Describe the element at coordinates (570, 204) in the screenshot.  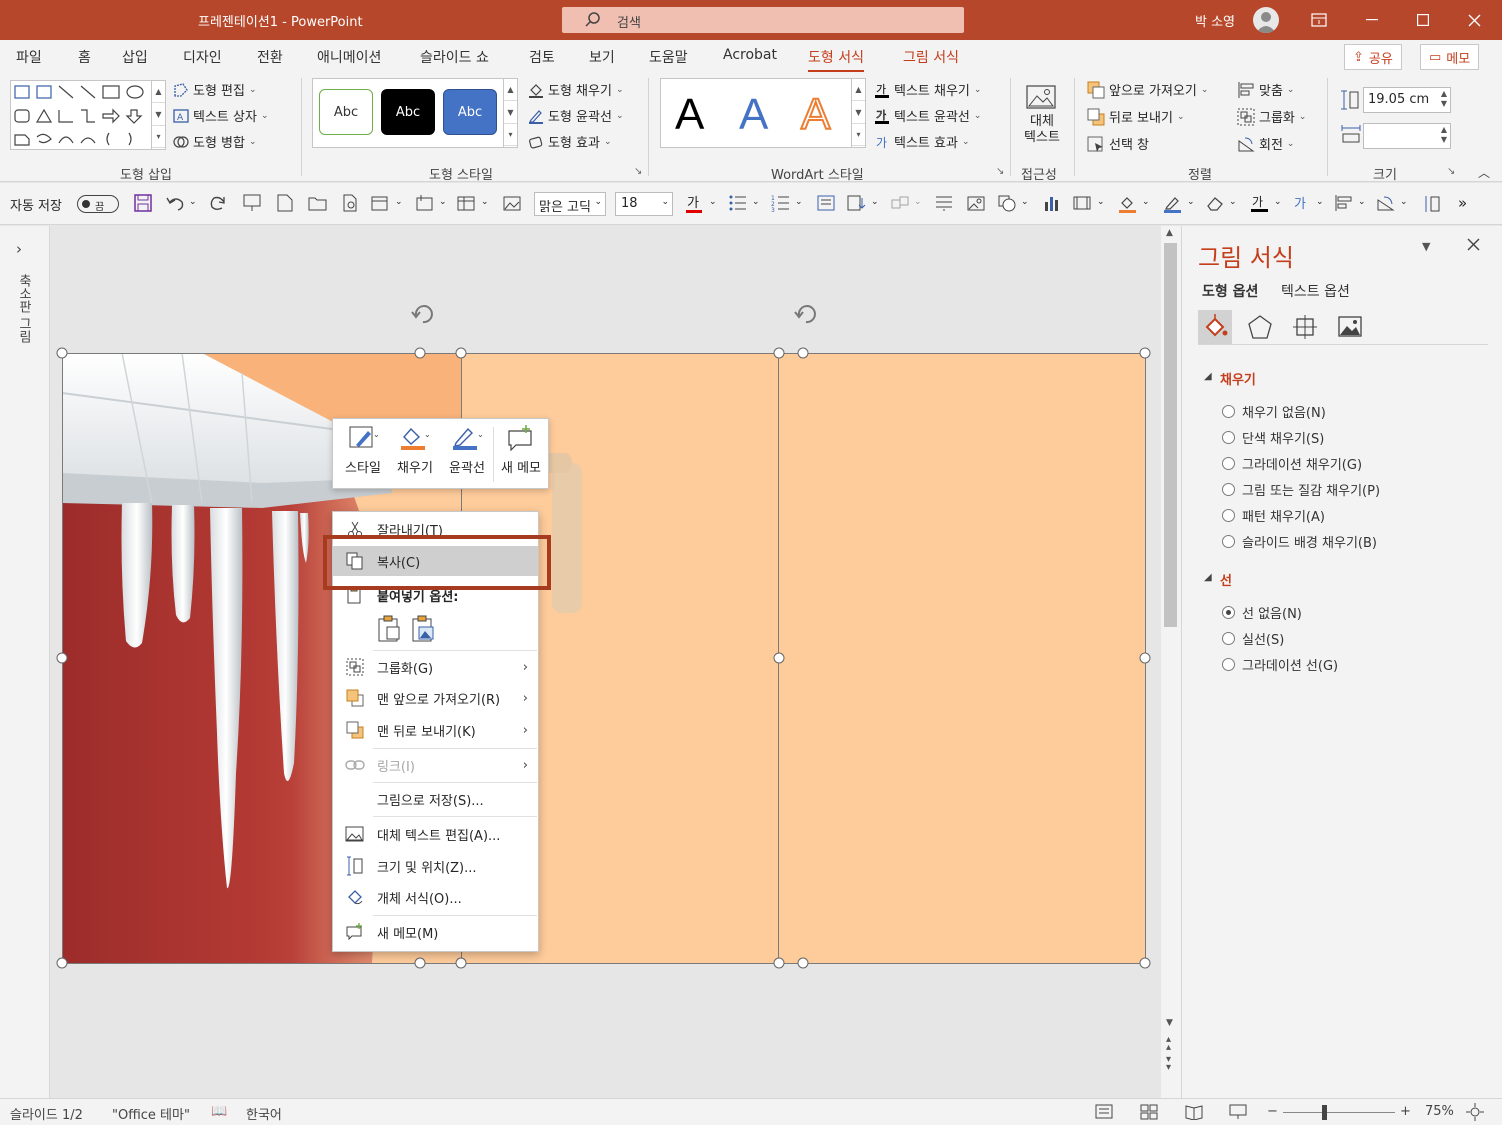
I see `font-name-select: 맑은 고딕 ⌄` at that location.